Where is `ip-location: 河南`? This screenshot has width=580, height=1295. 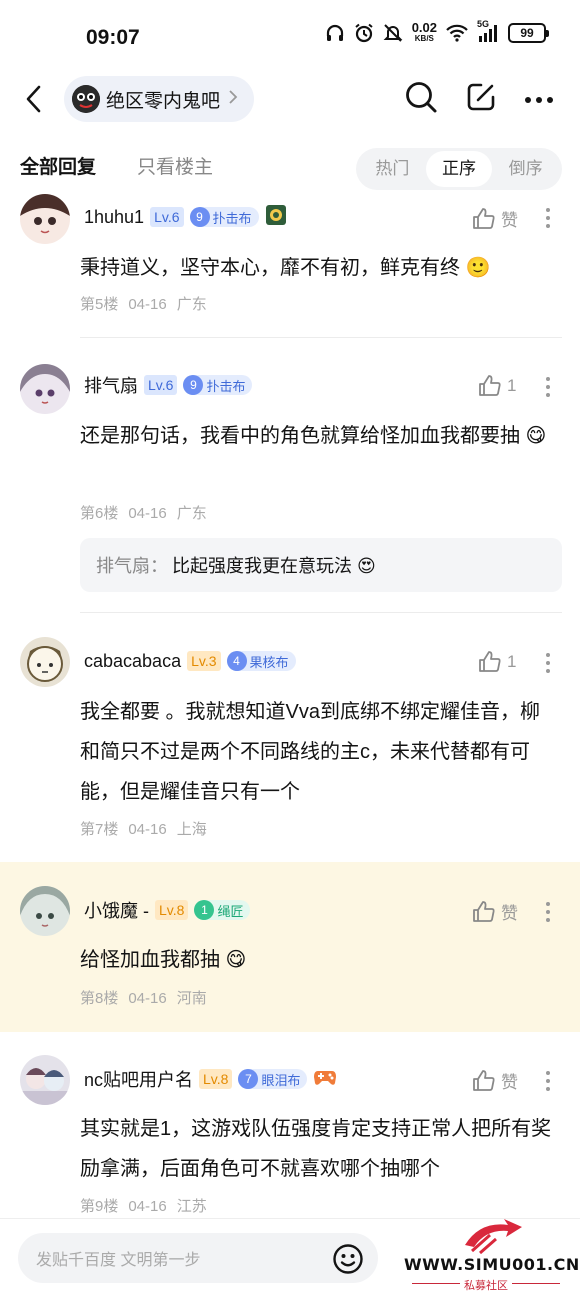 ip-location: 河南 is located at coordinates (191, 998).